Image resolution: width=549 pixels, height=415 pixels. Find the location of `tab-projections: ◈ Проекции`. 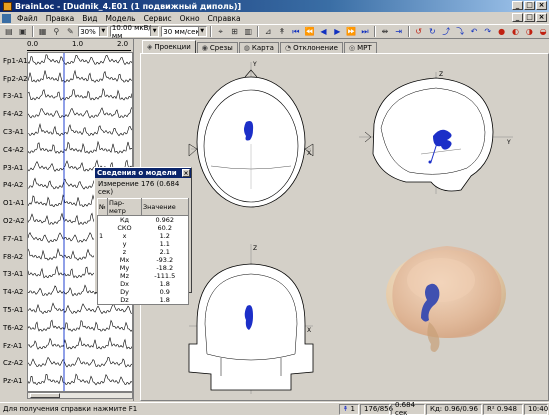

tab-projections: ◈ Проекции is located at coordinates (169, 46).